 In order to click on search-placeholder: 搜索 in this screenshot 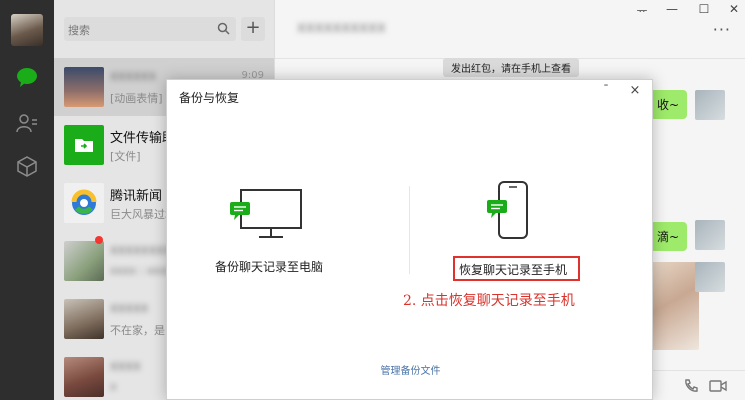, I will do `click(79, 30)`.